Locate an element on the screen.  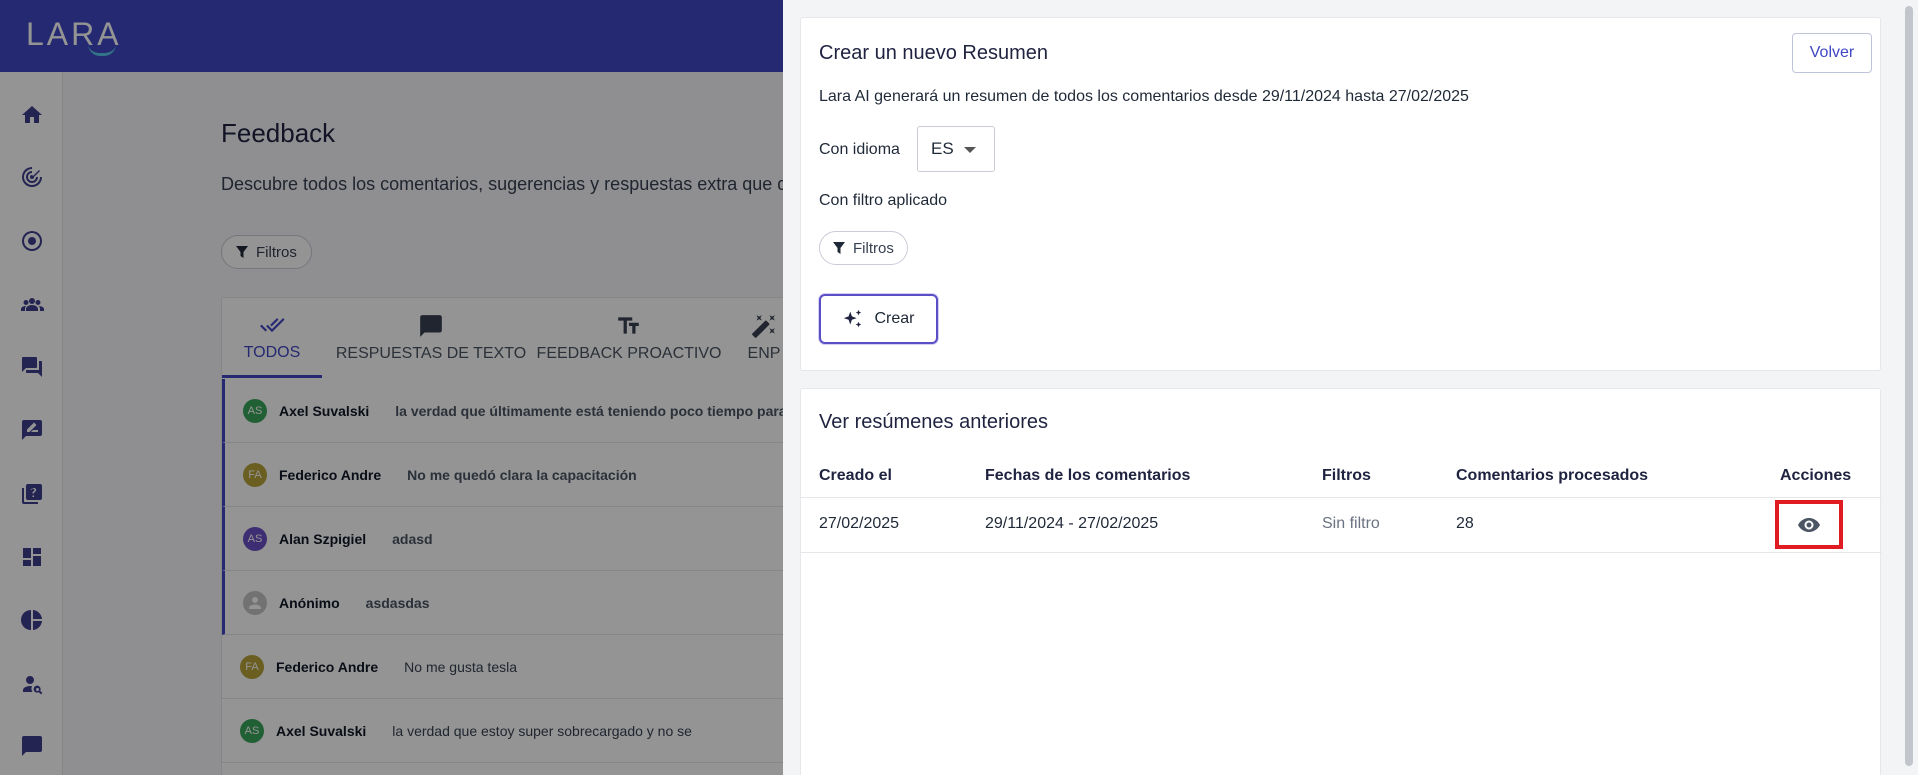
caret-down-icon is located at coordinates (970, 150).